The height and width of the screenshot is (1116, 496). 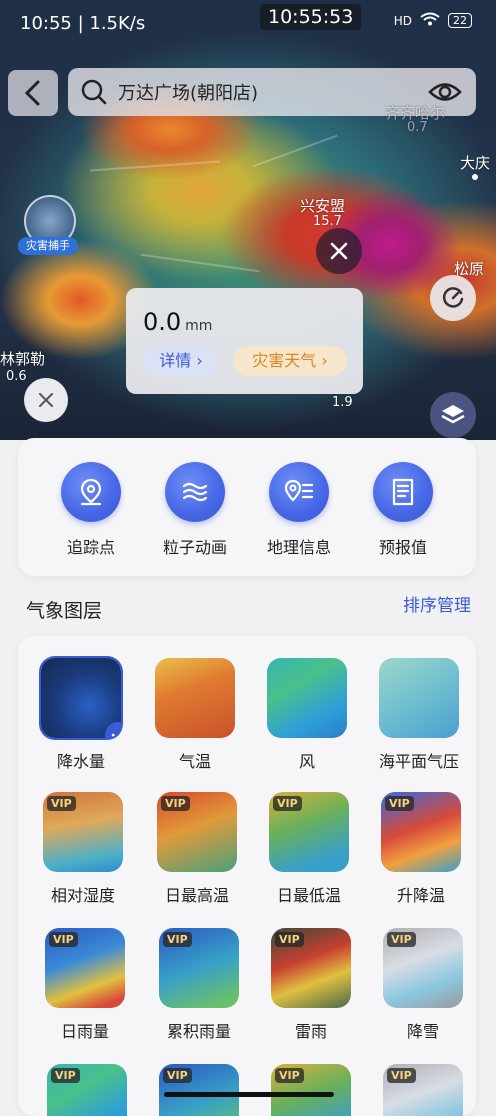 I want to click on tools-card: 追踪点 粒子动画 地理信息 预报值, so click(x=247, y=507).